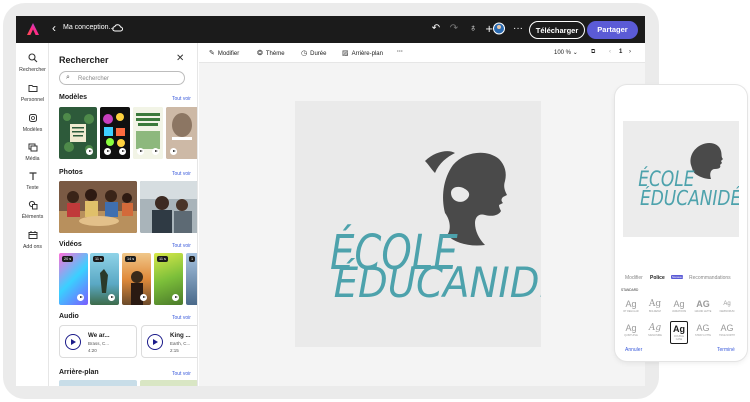 This screenshot has height=402, width=750. What do you see at coordinates (593, 52) in the screenshot?
I see `pages-icon: ⧉` at bounding box center [593, 52].